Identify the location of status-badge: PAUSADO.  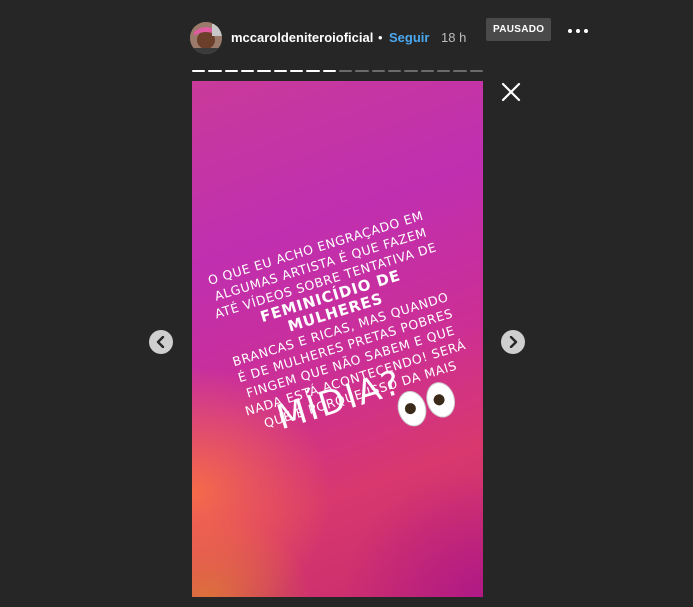
(519, 29).